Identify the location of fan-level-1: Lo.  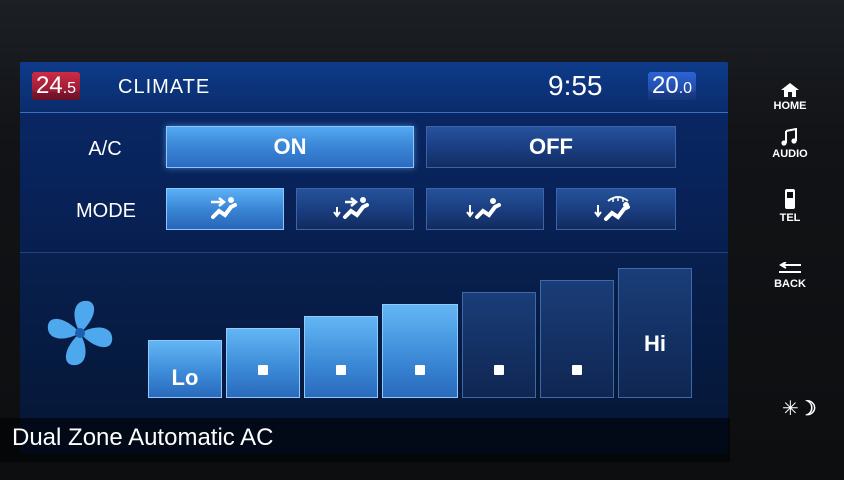
(185, 369).